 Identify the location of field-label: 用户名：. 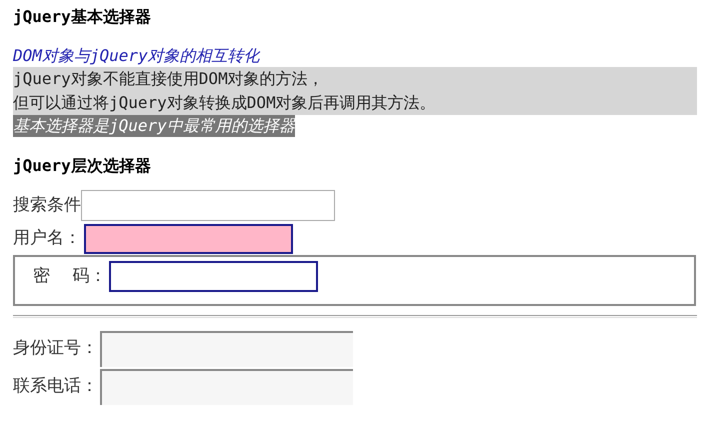
(47, 238).